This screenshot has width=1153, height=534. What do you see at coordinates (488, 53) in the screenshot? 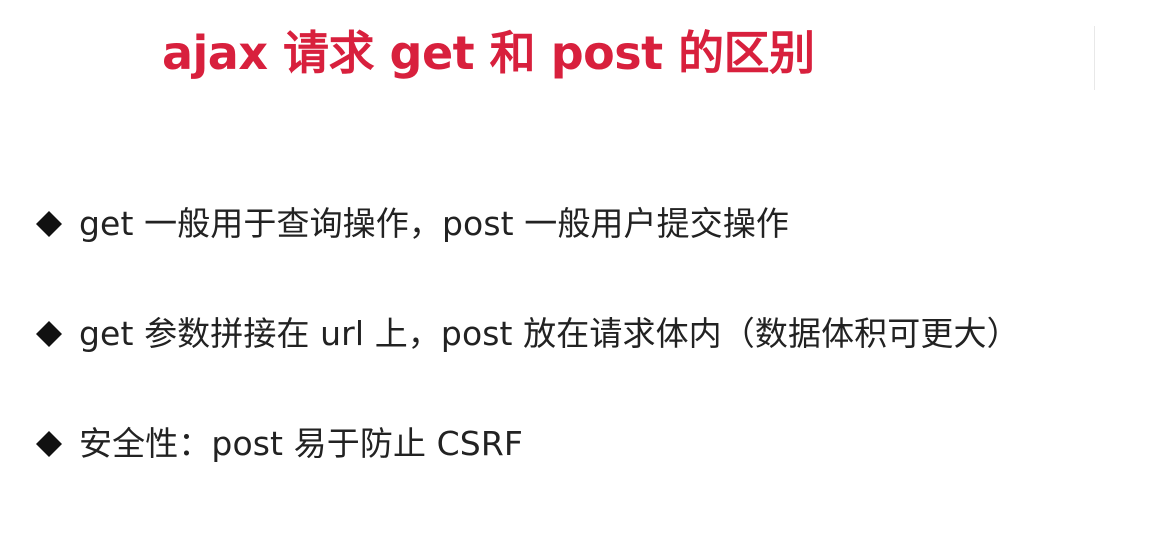
I see `slide-title: ajax 请求 get 和 post 的区别` at bounding box center [488, 53].